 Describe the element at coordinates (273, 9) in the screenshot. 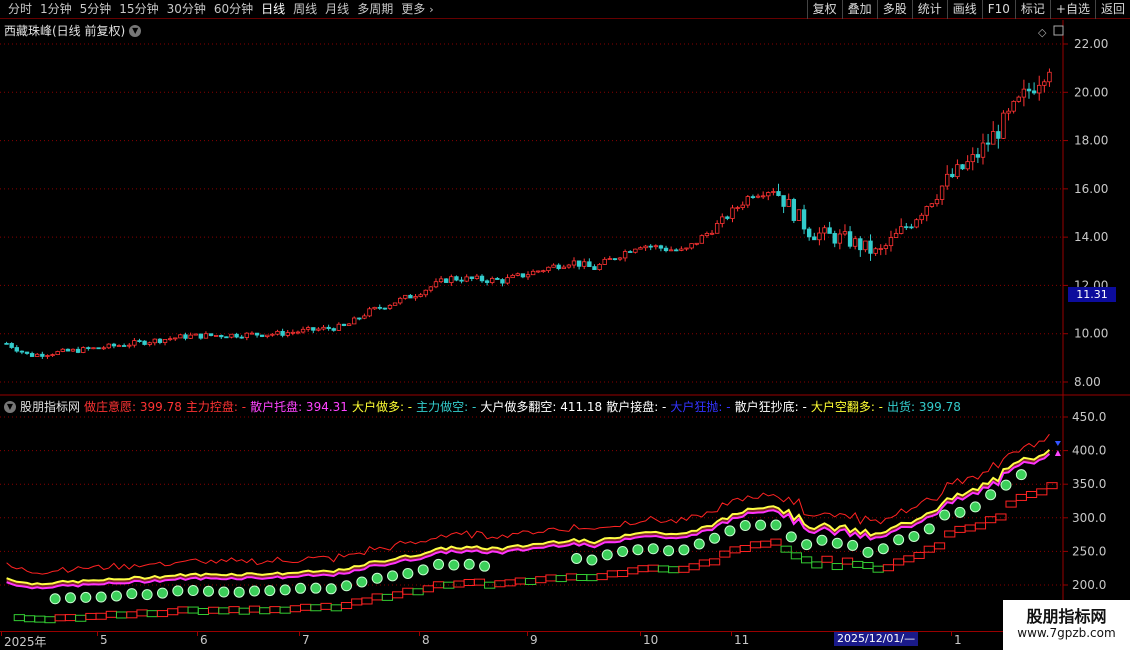

I see `period-tab: 日线` at that location.